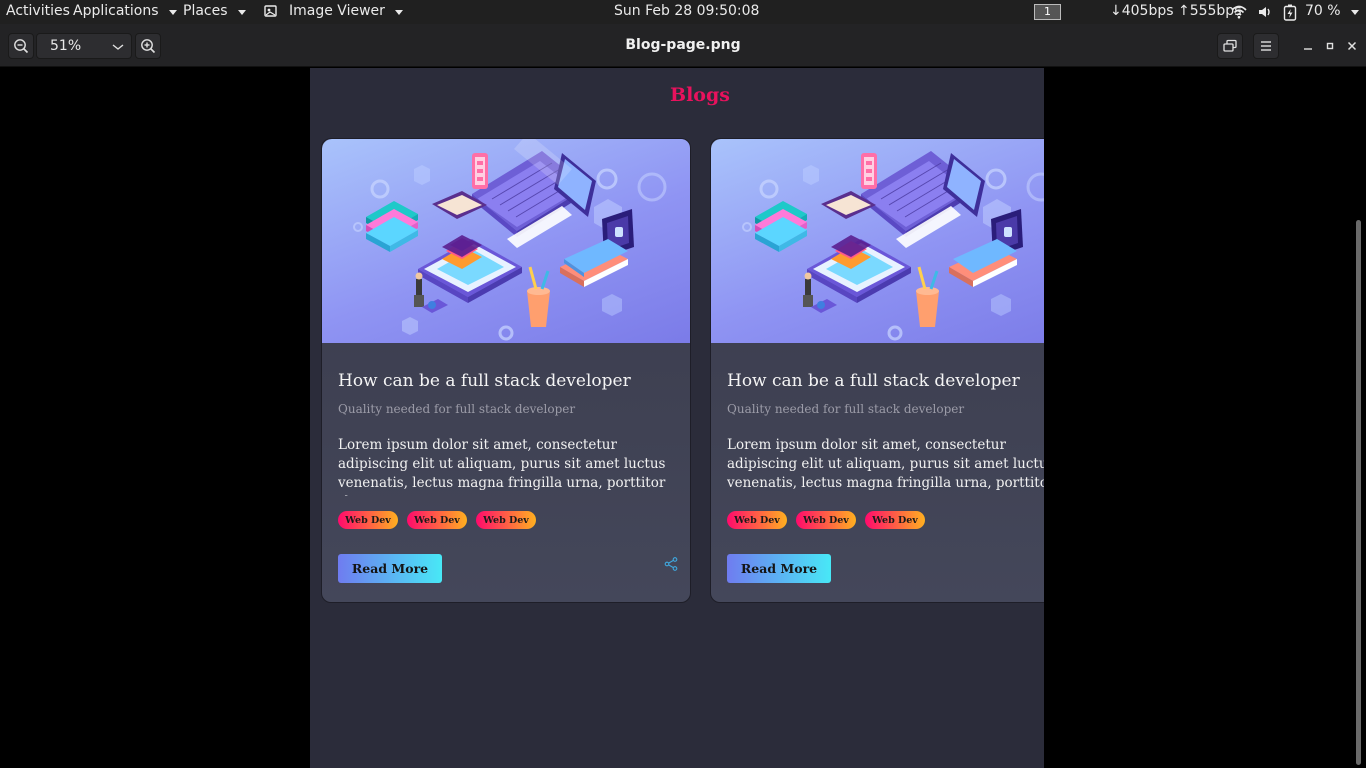 This screenshot has width=1366, height=768. I want to click on volume-icon, so click(1265, 12).